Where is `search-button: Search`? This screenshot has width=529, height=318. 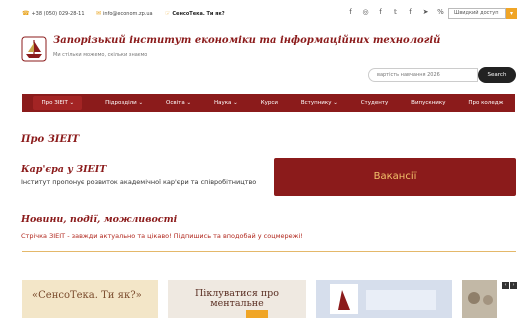
search-button: Search is located at coordinates (497, 75).